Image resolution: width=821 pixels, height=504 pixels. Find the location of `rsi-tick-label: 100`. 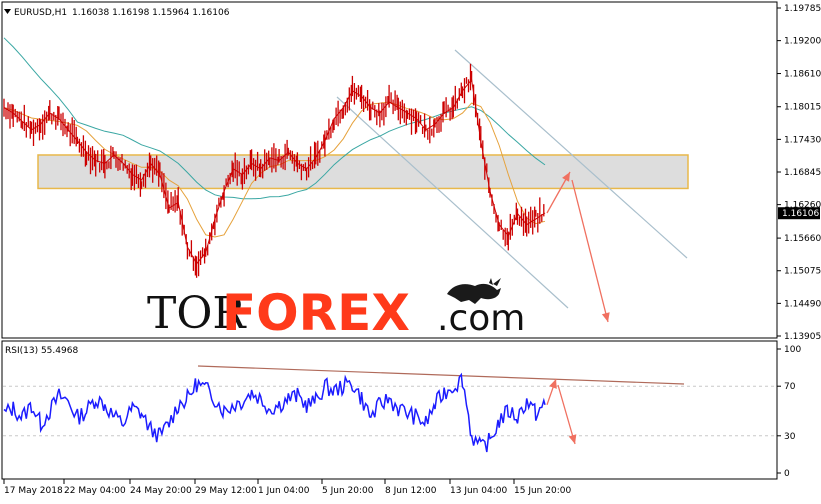

rsi-tick-label: 100 is located at coordinates (792, 350).